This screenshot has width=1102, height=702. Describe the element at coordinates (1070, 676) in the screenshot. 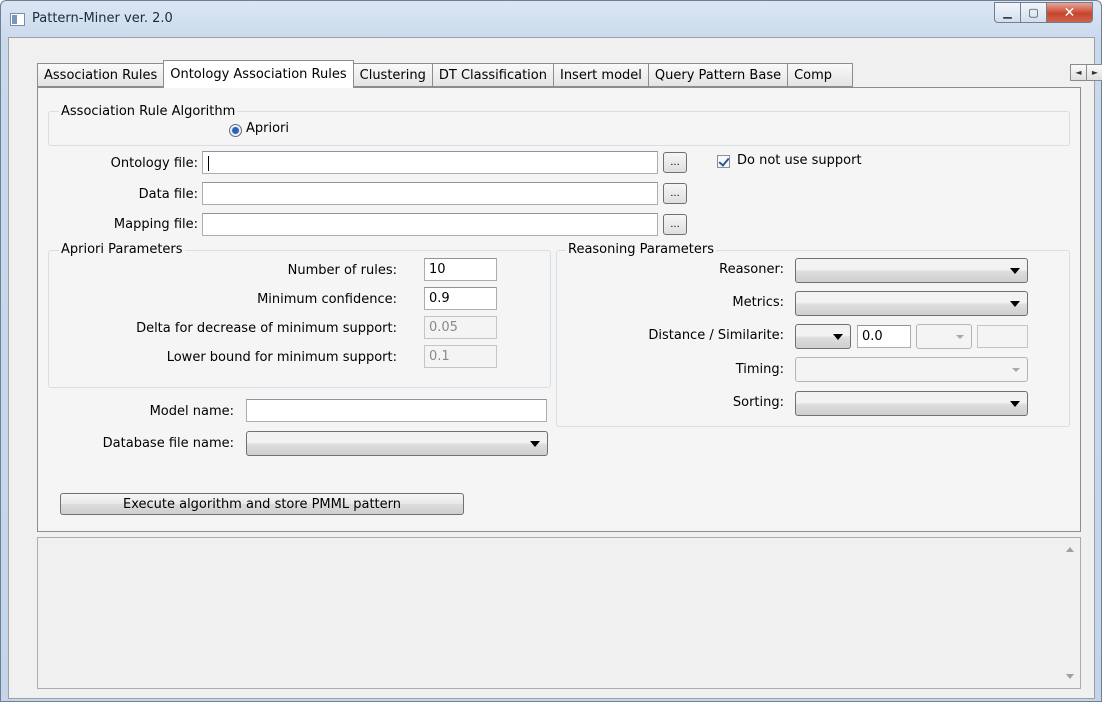

I see `scroll-down-icon` at that location.